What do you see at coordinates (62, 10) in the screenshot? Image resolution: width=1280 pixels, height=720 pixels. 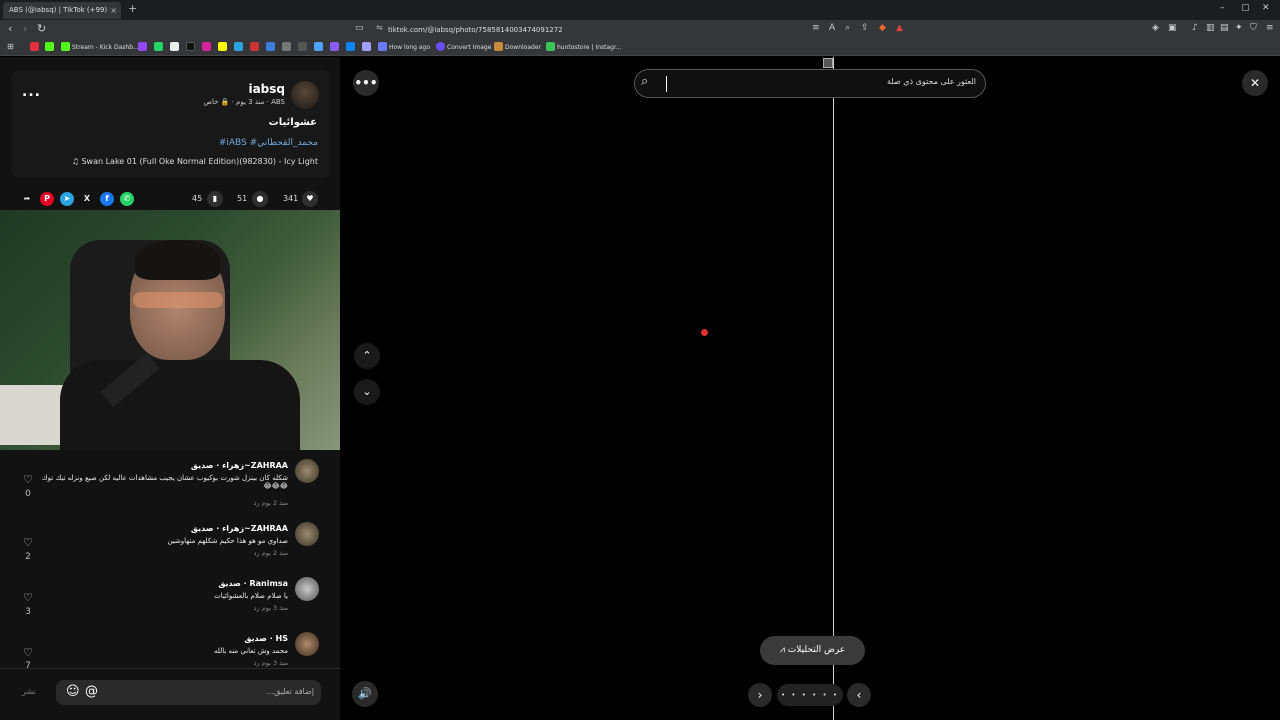 I see `browser-tab: ABS (@iabsq) | TikTok (+99) ×` at bounding box center [62, 10].